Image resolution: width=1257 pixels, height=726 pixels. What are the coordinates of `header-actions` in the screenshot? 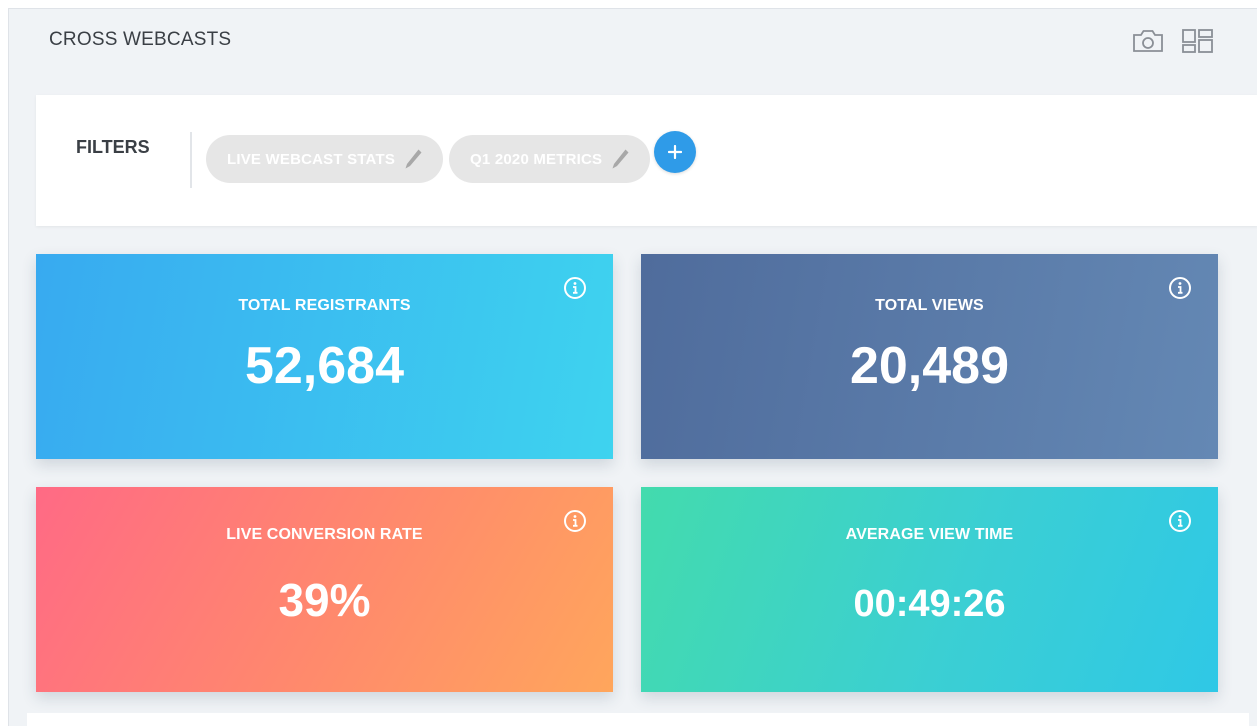 It's located at (1173, 41).